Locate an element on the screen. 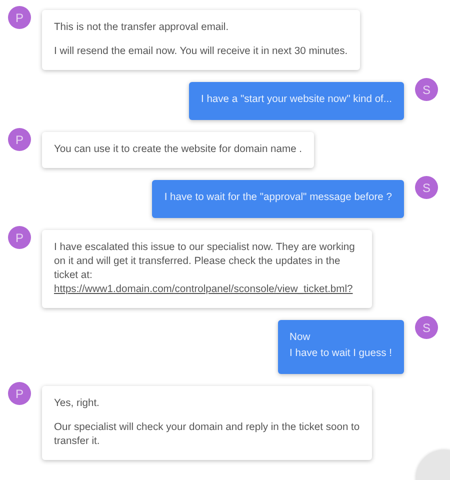 The image size is (450, 480). ticket-link: https://www1.domain.com/controlpanel/sconsole/view_ticket.bml? is located at coordinates (207, 290).